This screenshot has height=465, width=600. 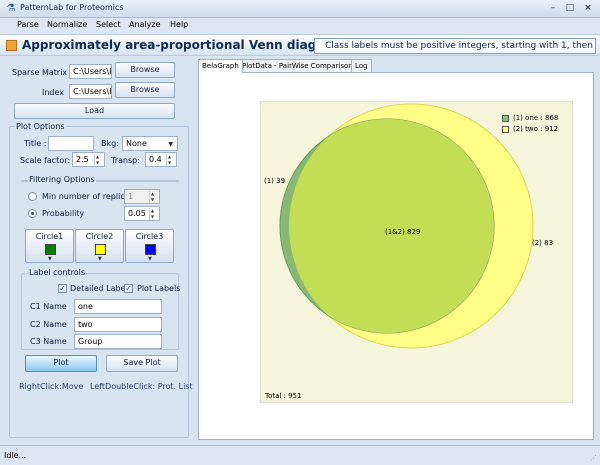 I want to click on bkg-value: None, so click(x=136, y=143).